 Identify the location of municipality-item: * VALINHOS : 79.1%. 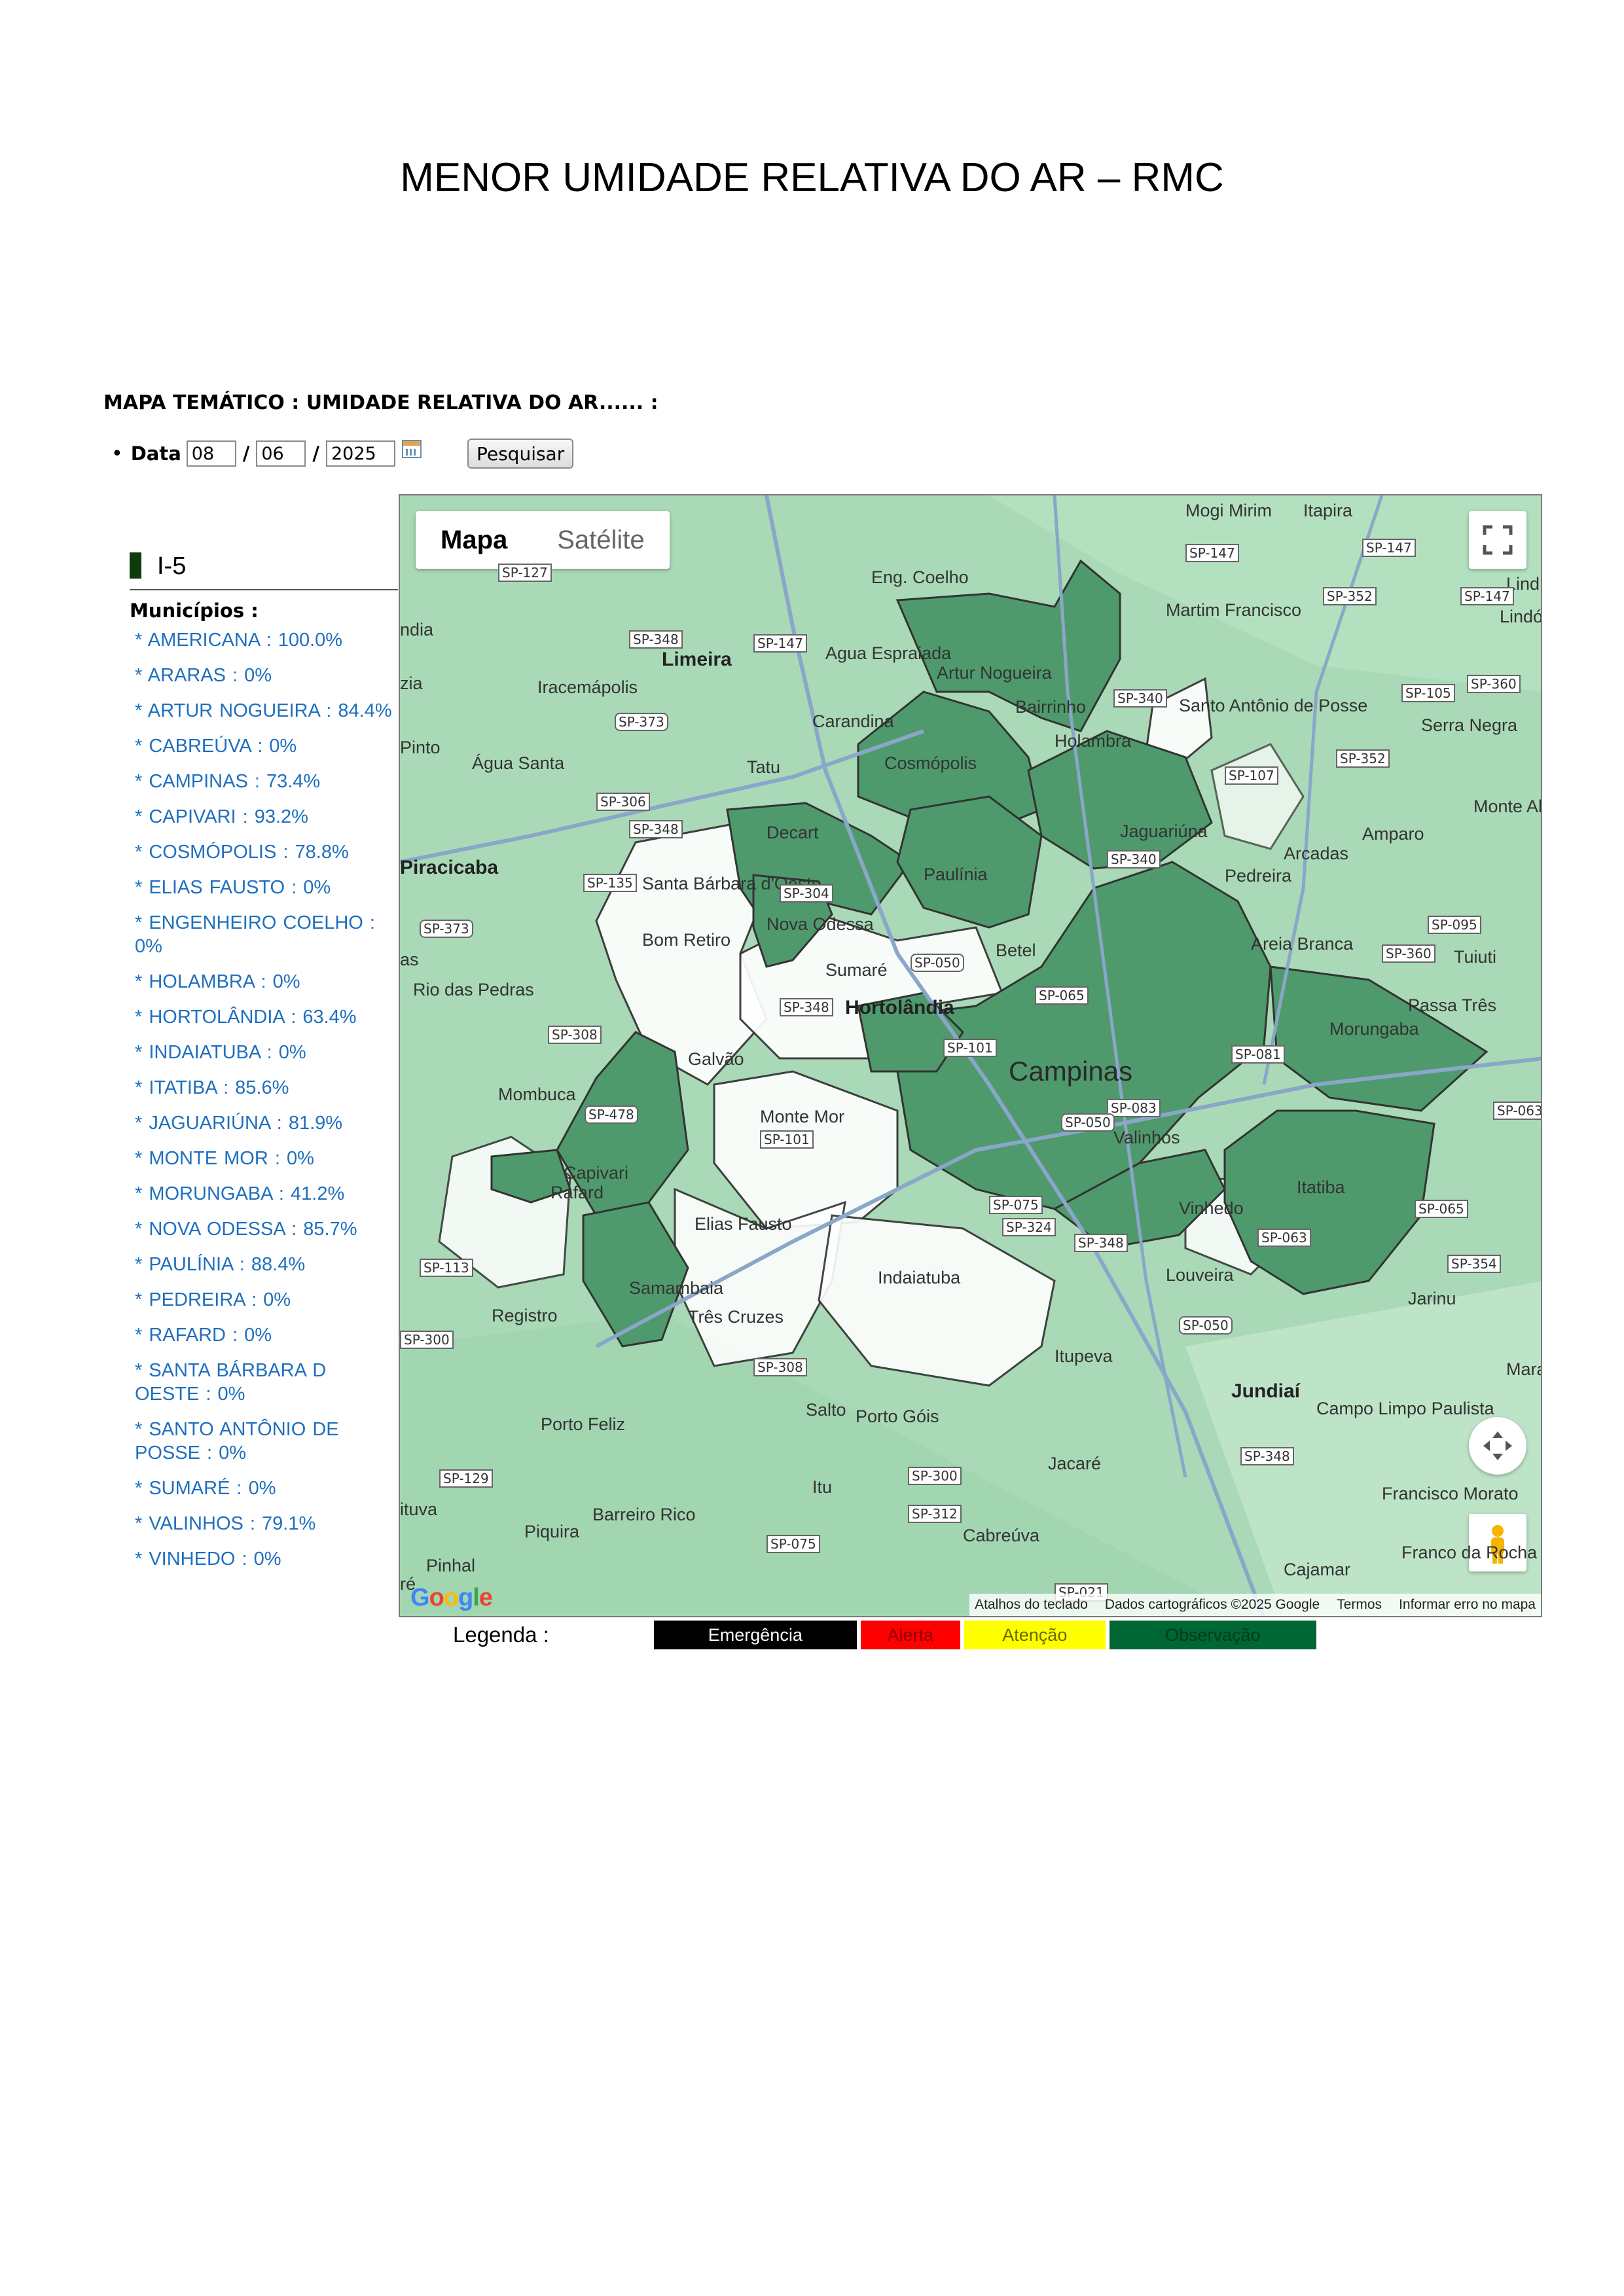
(266, 1523).